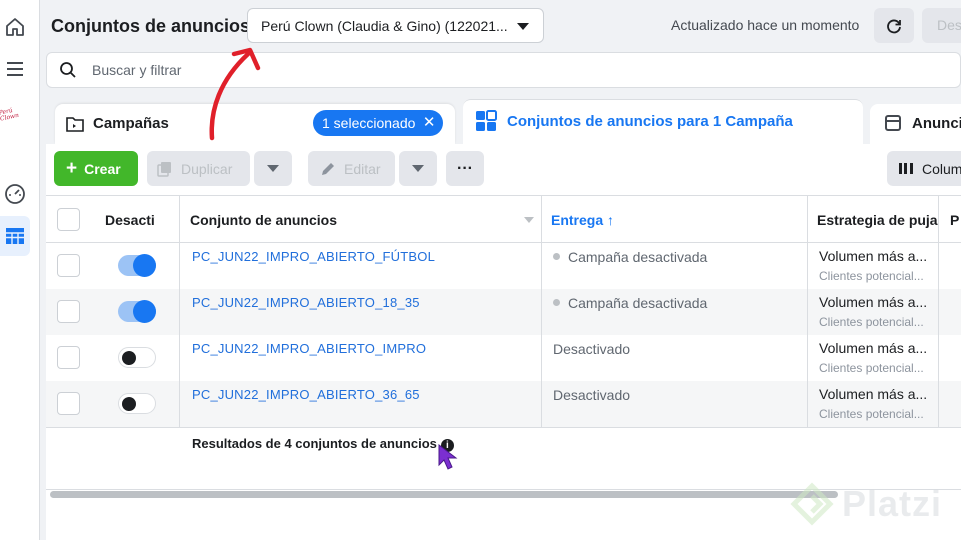 Image resolution: width=961 pixels, height=540 pixels. I want to click on duplicate-label: Duplicar, so click(207, 168).